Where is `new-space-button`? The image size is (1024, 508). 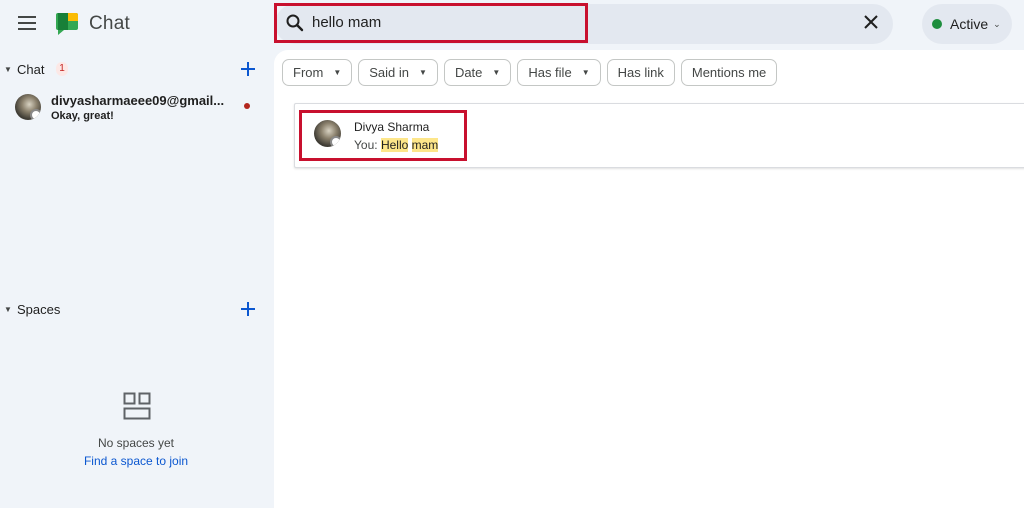 new-space-button is located at coordinates (248, 309).